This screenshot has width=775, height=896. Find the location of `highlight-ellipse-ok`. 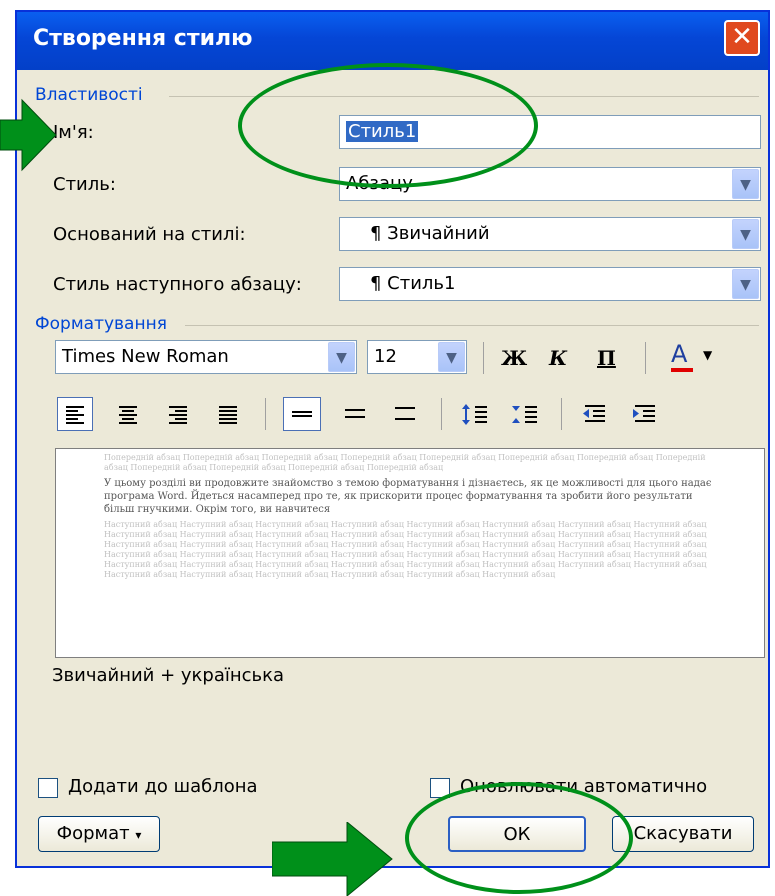

highlight-ellipse-ok is located at coordinates (519, 838).